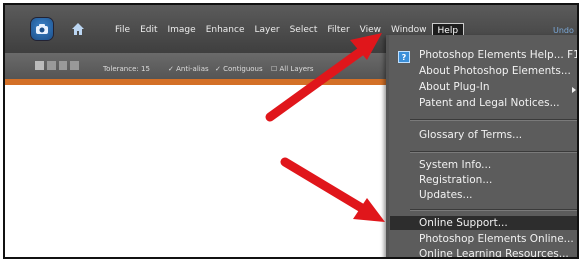  What do you see at coordinates (323, 77) in the screenshot?
I see `arrow-to-help-menu` at bounding box center [323, 77].